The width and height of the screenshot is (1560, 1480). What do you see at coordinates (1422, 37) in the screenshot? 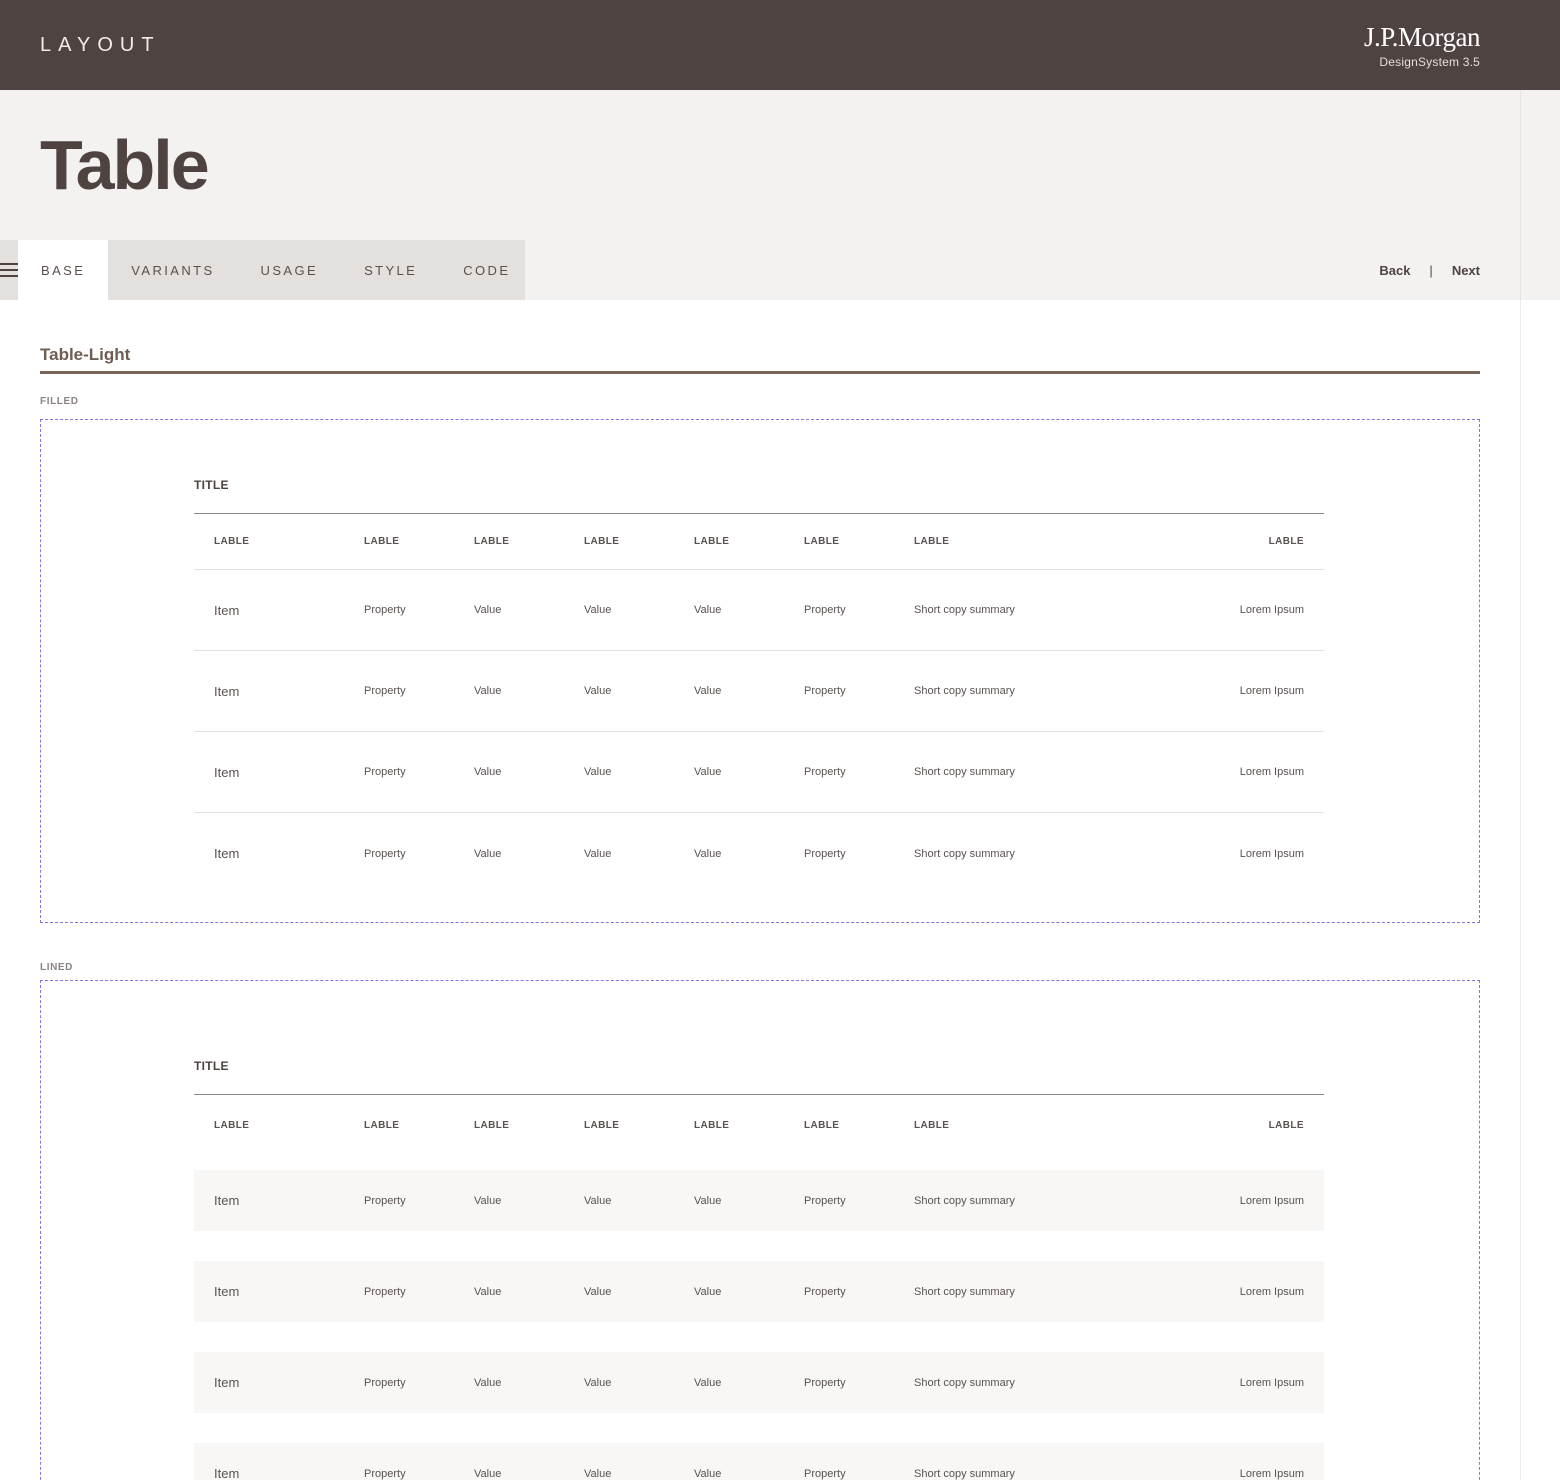
I see `brand-name: J.P.Morgan` at bounding box center [1422, 37].